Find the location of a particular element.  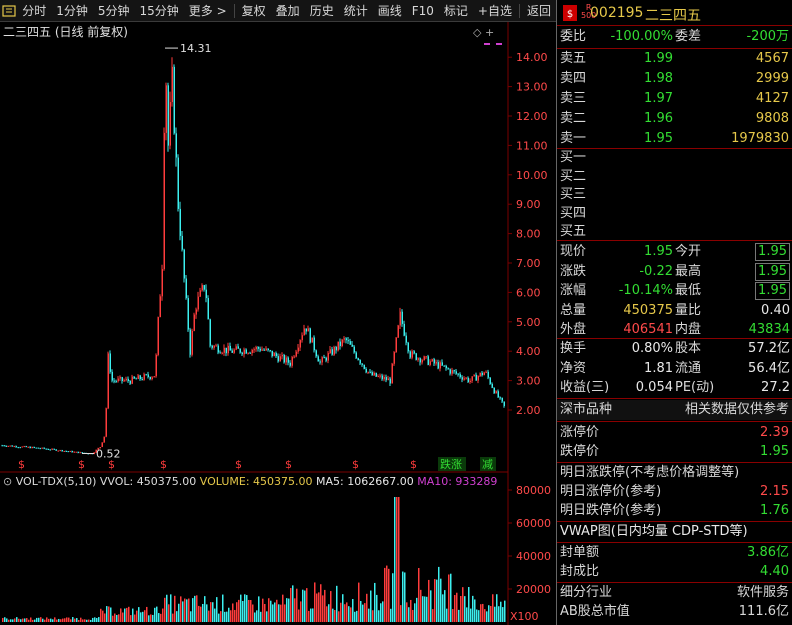

stat-label: 外盘 is located at coordinates (573, 329).